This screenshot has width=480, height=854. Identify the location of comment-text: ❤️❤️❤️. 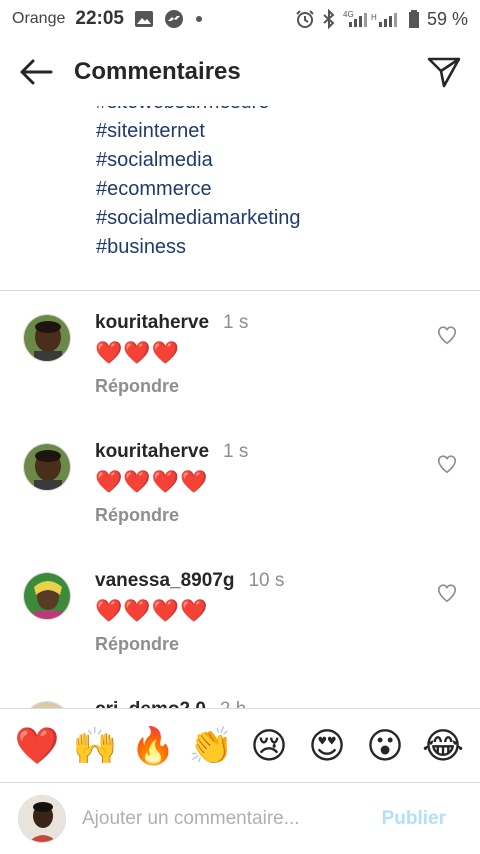
(138, 352).